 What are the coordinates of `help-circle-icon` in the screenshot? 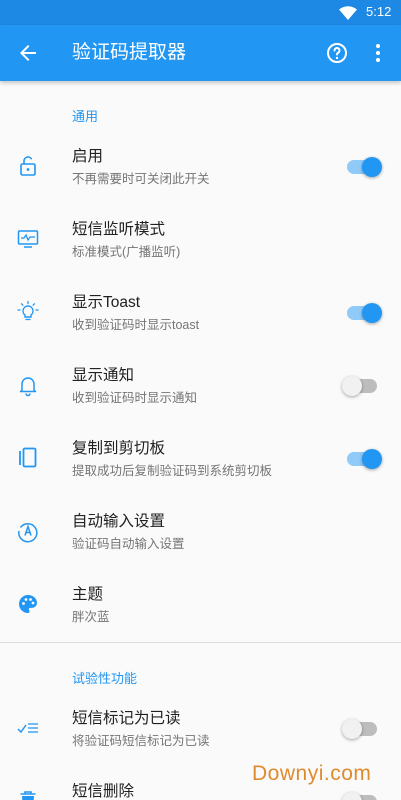 It's located at (337, 53).